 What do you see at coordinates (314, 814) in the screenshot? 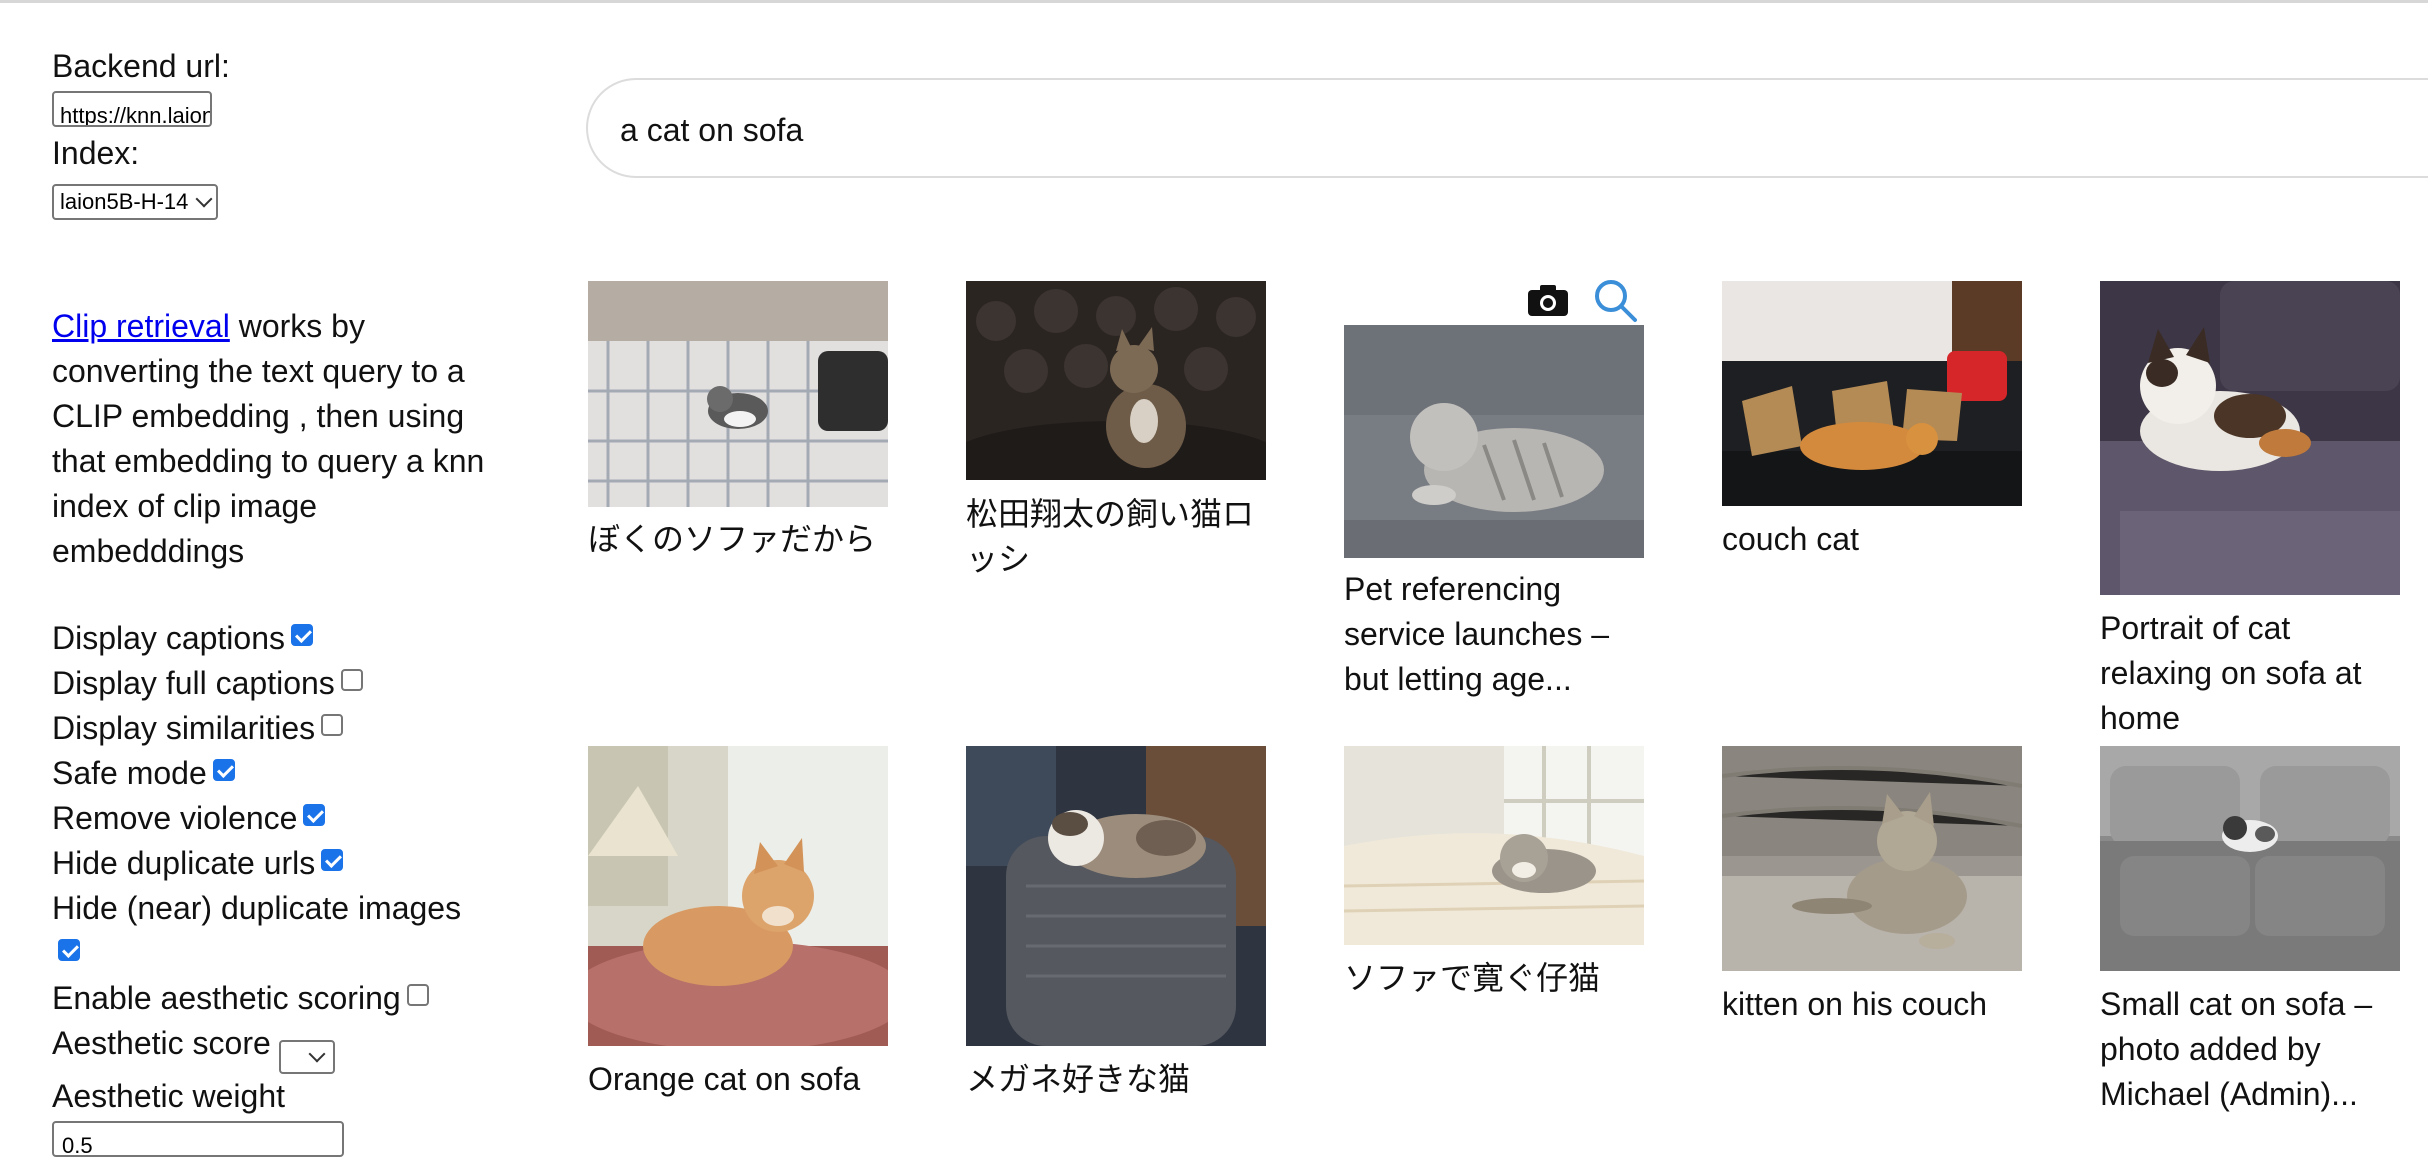
I see `remove-violence-checkbox` at bounding box center [314, 814].